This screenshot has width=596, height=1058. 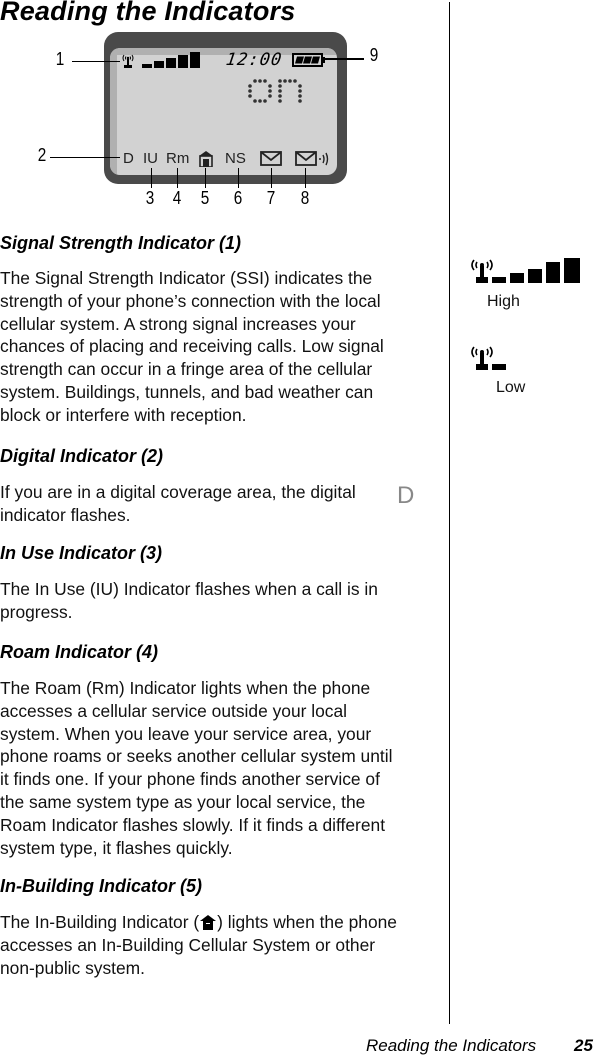 I want to click on roam-indicator: Rm, so click(x=178, y=158).